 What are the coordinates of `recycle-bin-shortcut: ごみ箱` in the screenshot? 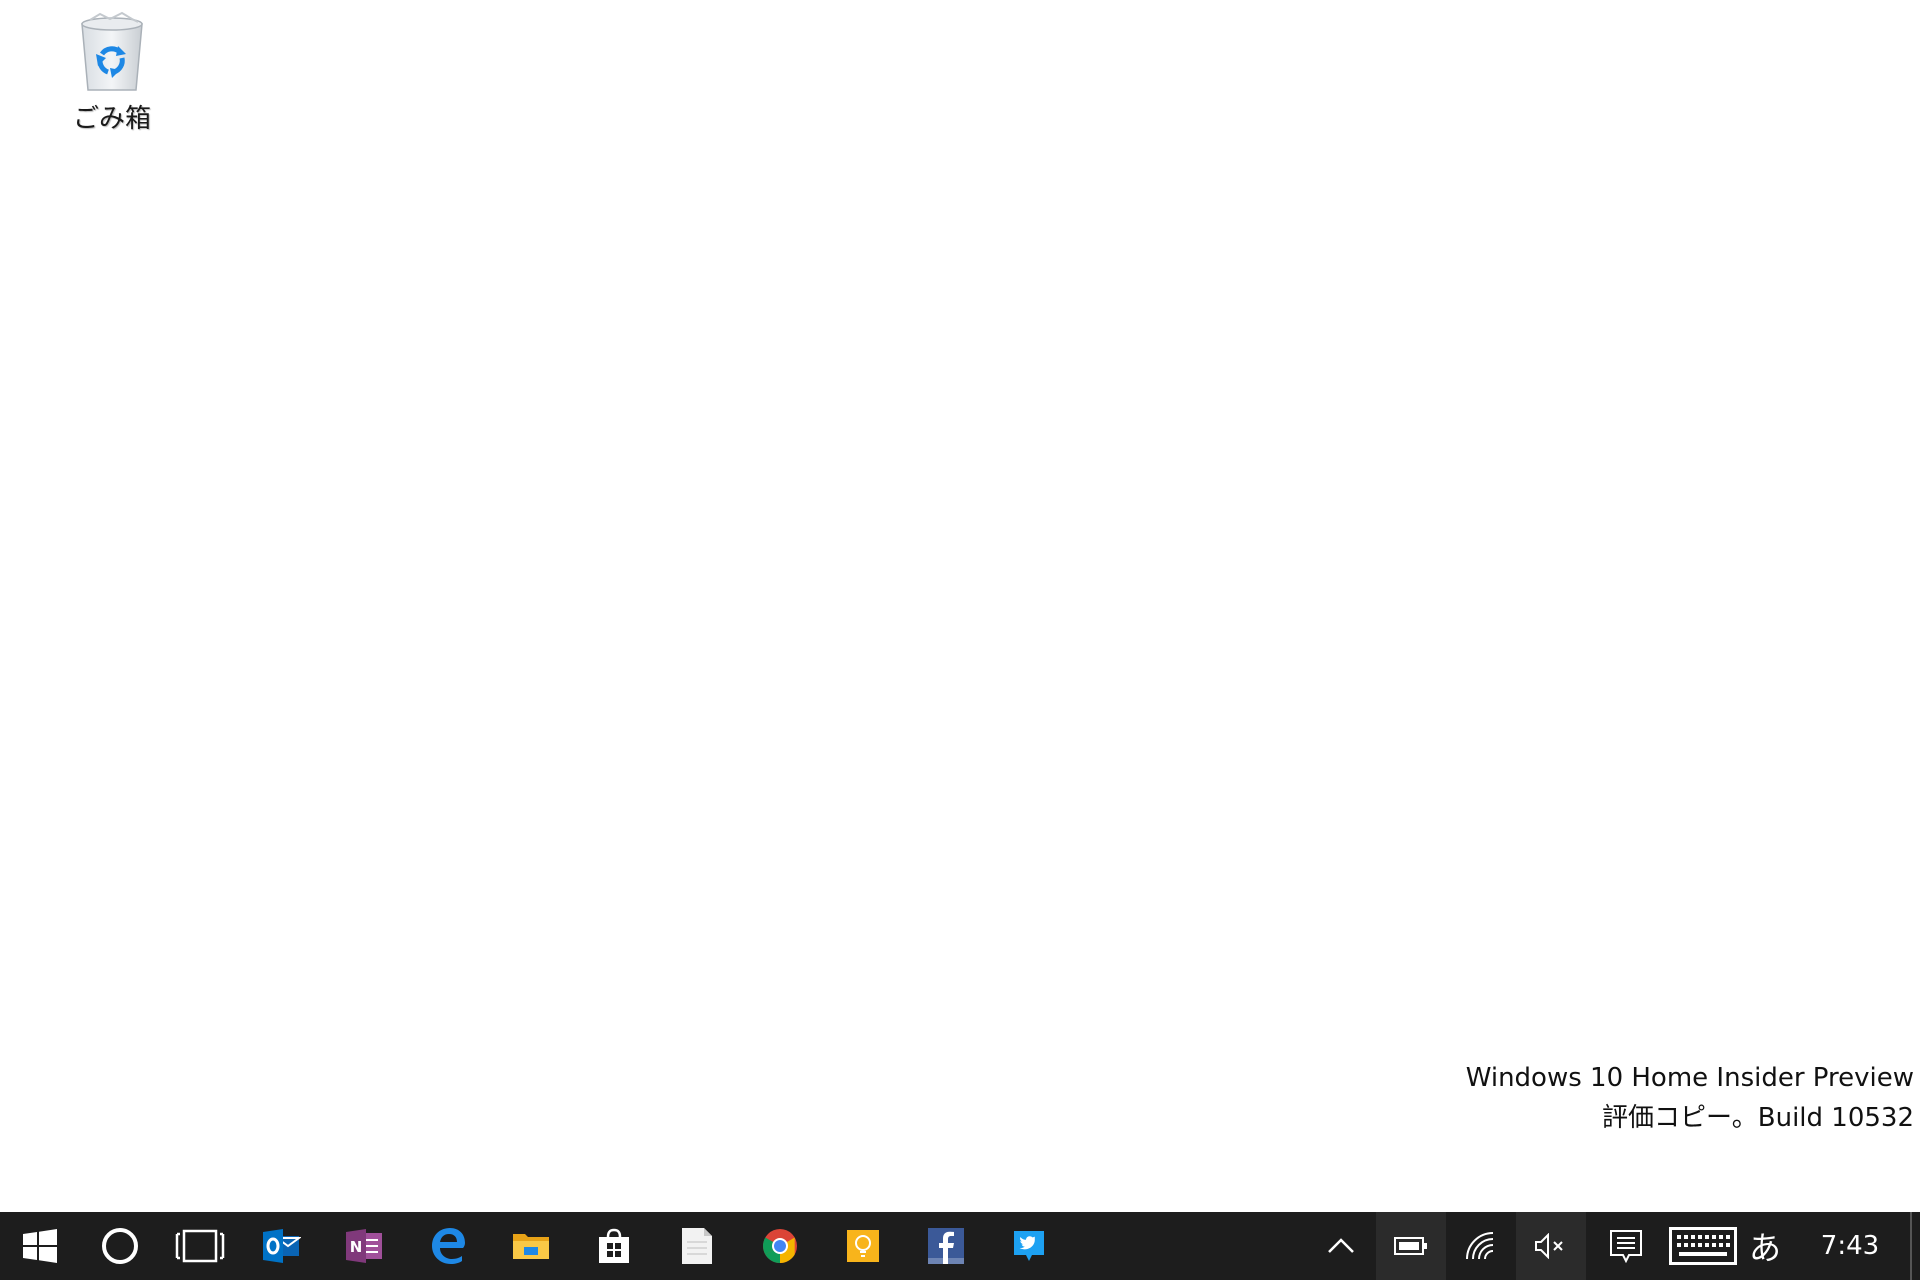 It's located at (112, 72).